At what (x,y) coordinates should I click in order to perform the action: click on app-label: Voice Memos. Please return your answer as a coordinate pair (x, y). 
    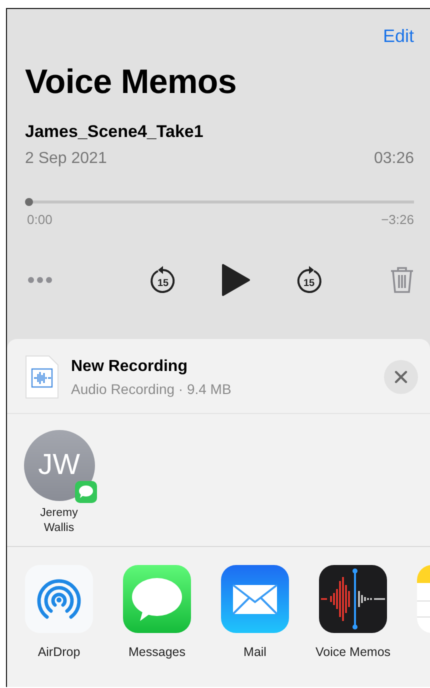
    Looking at the image, I should click on (353, 652).